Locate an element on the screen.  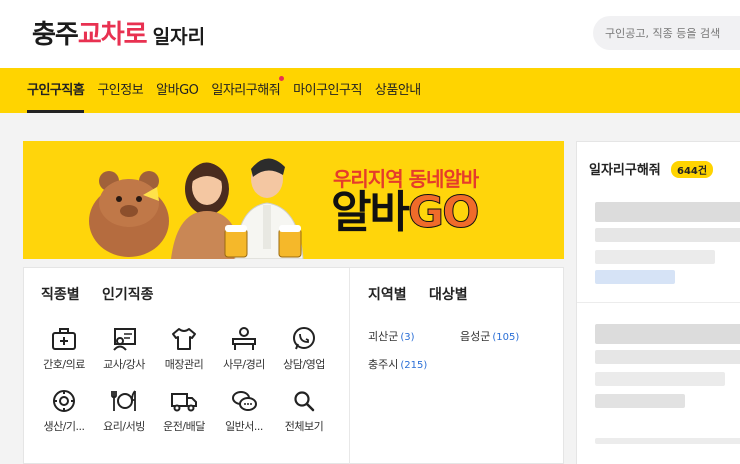
nav-item-label: 일자리구해줘 is located at coordinates (246, 90).